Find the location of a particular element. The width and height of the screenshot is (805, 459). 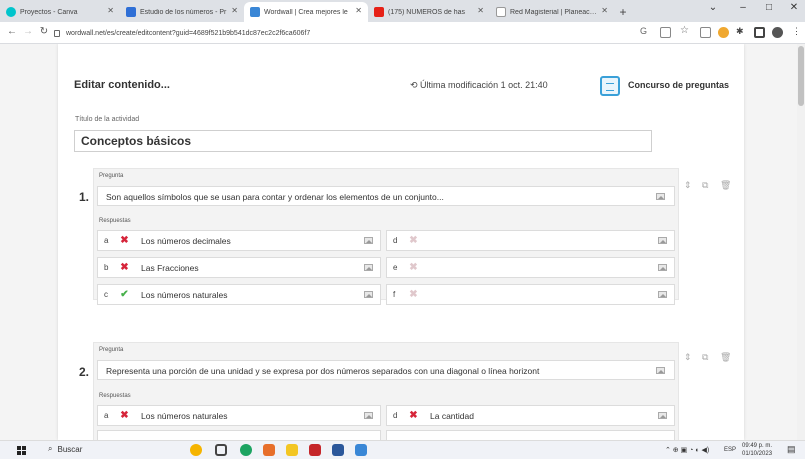

clock-time: 09:49 p. m. is located at coordinates (757, 446).